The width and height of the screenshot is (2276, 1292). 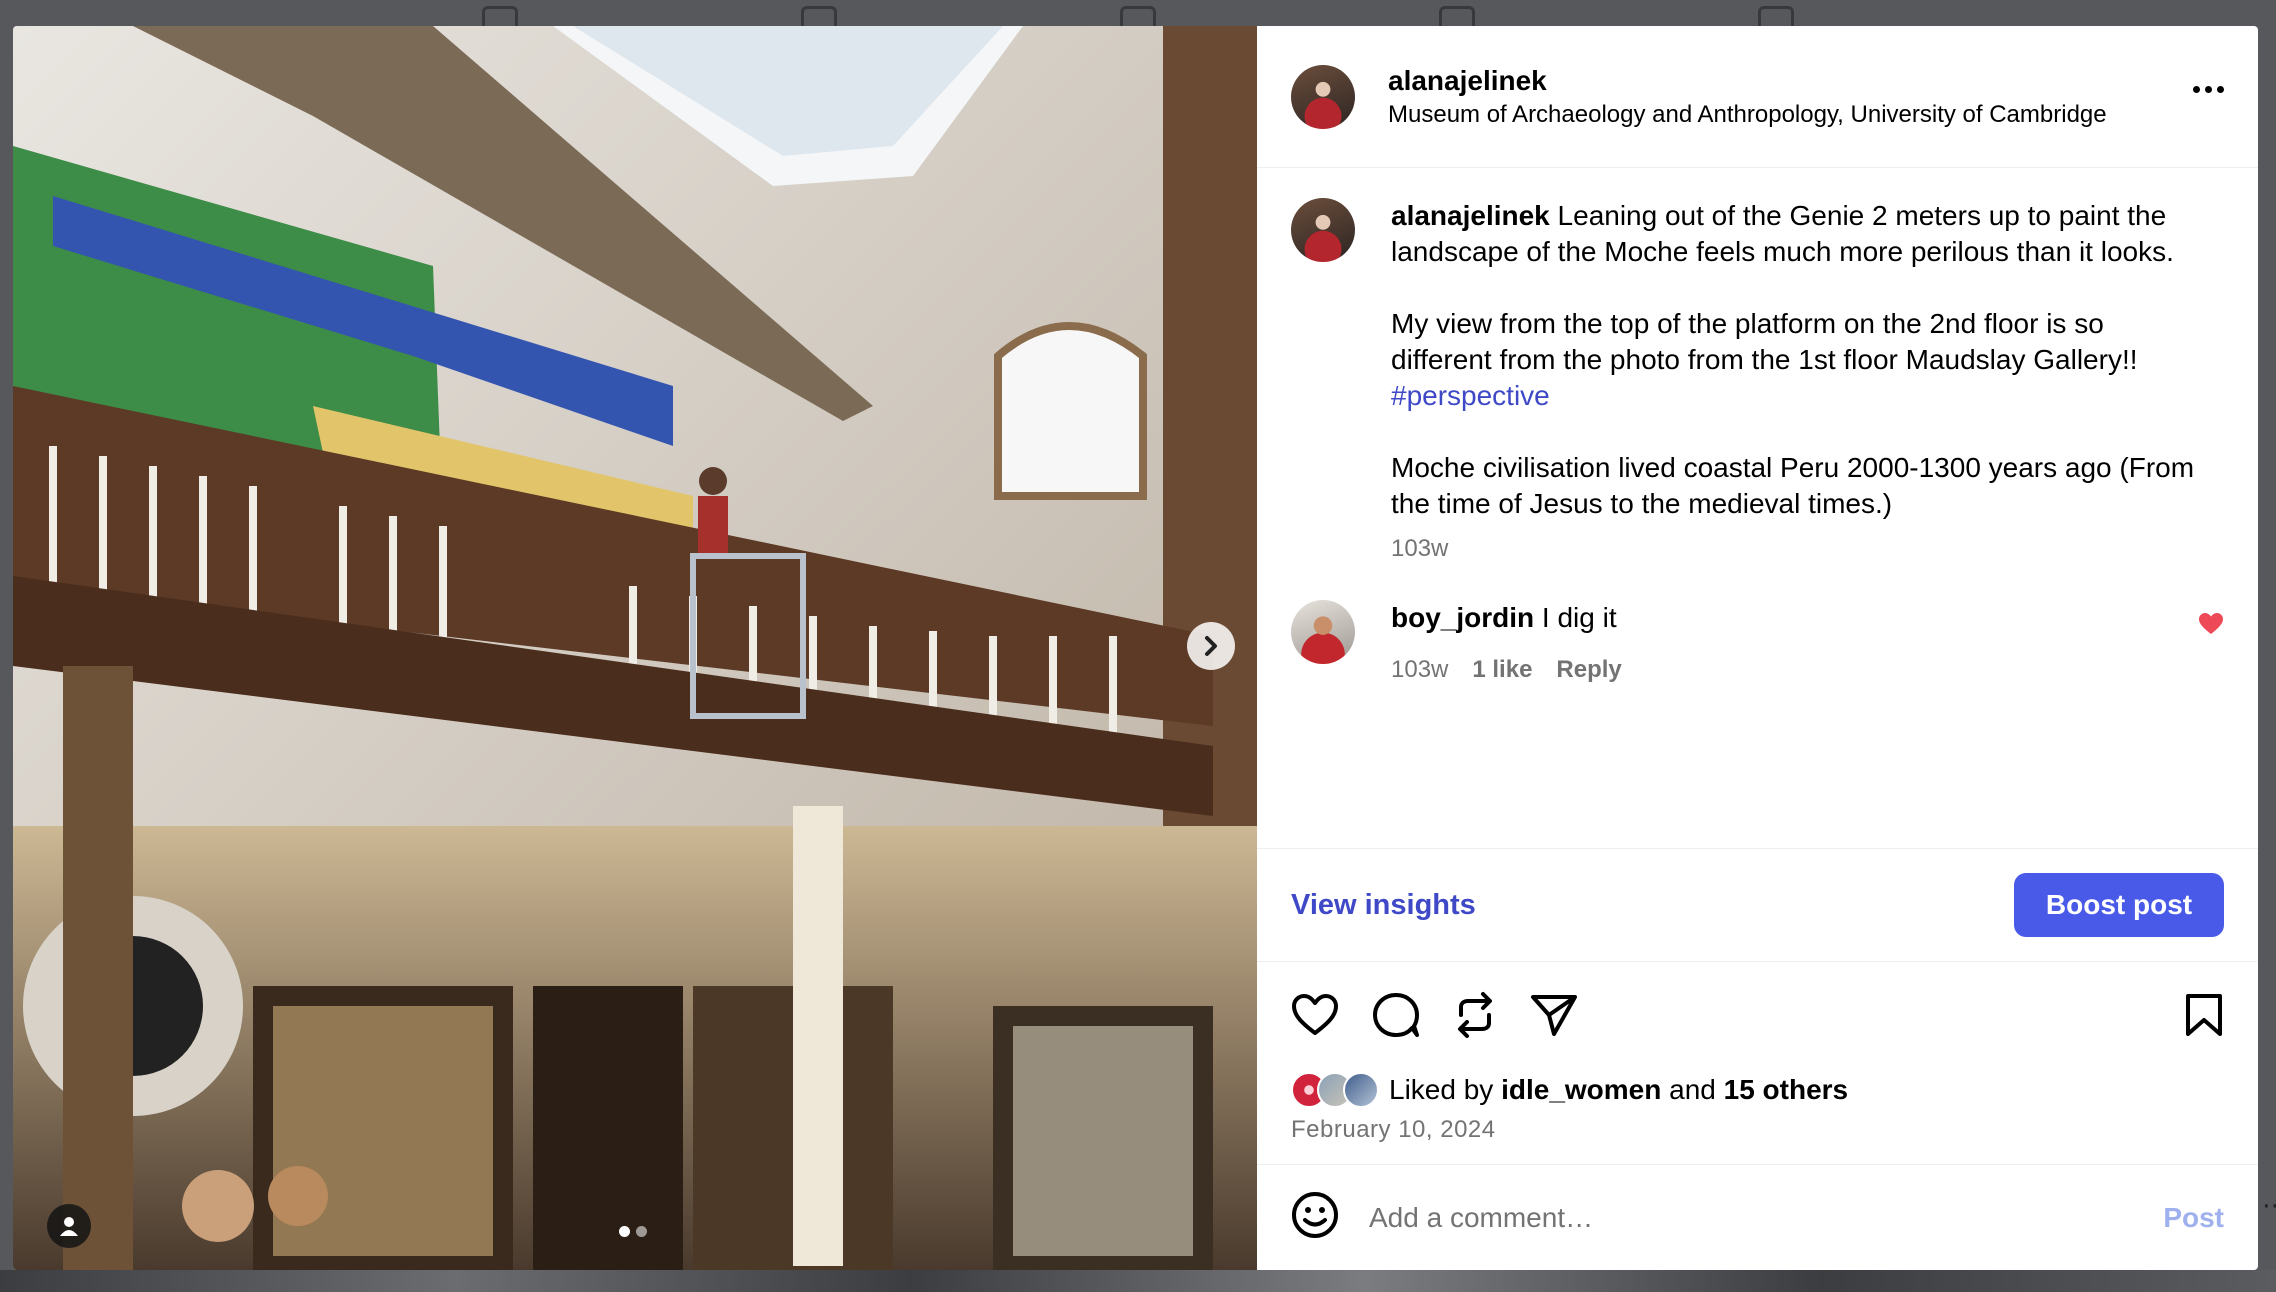 I want to click on likes-and: and, so click(x=1692, y=1089).